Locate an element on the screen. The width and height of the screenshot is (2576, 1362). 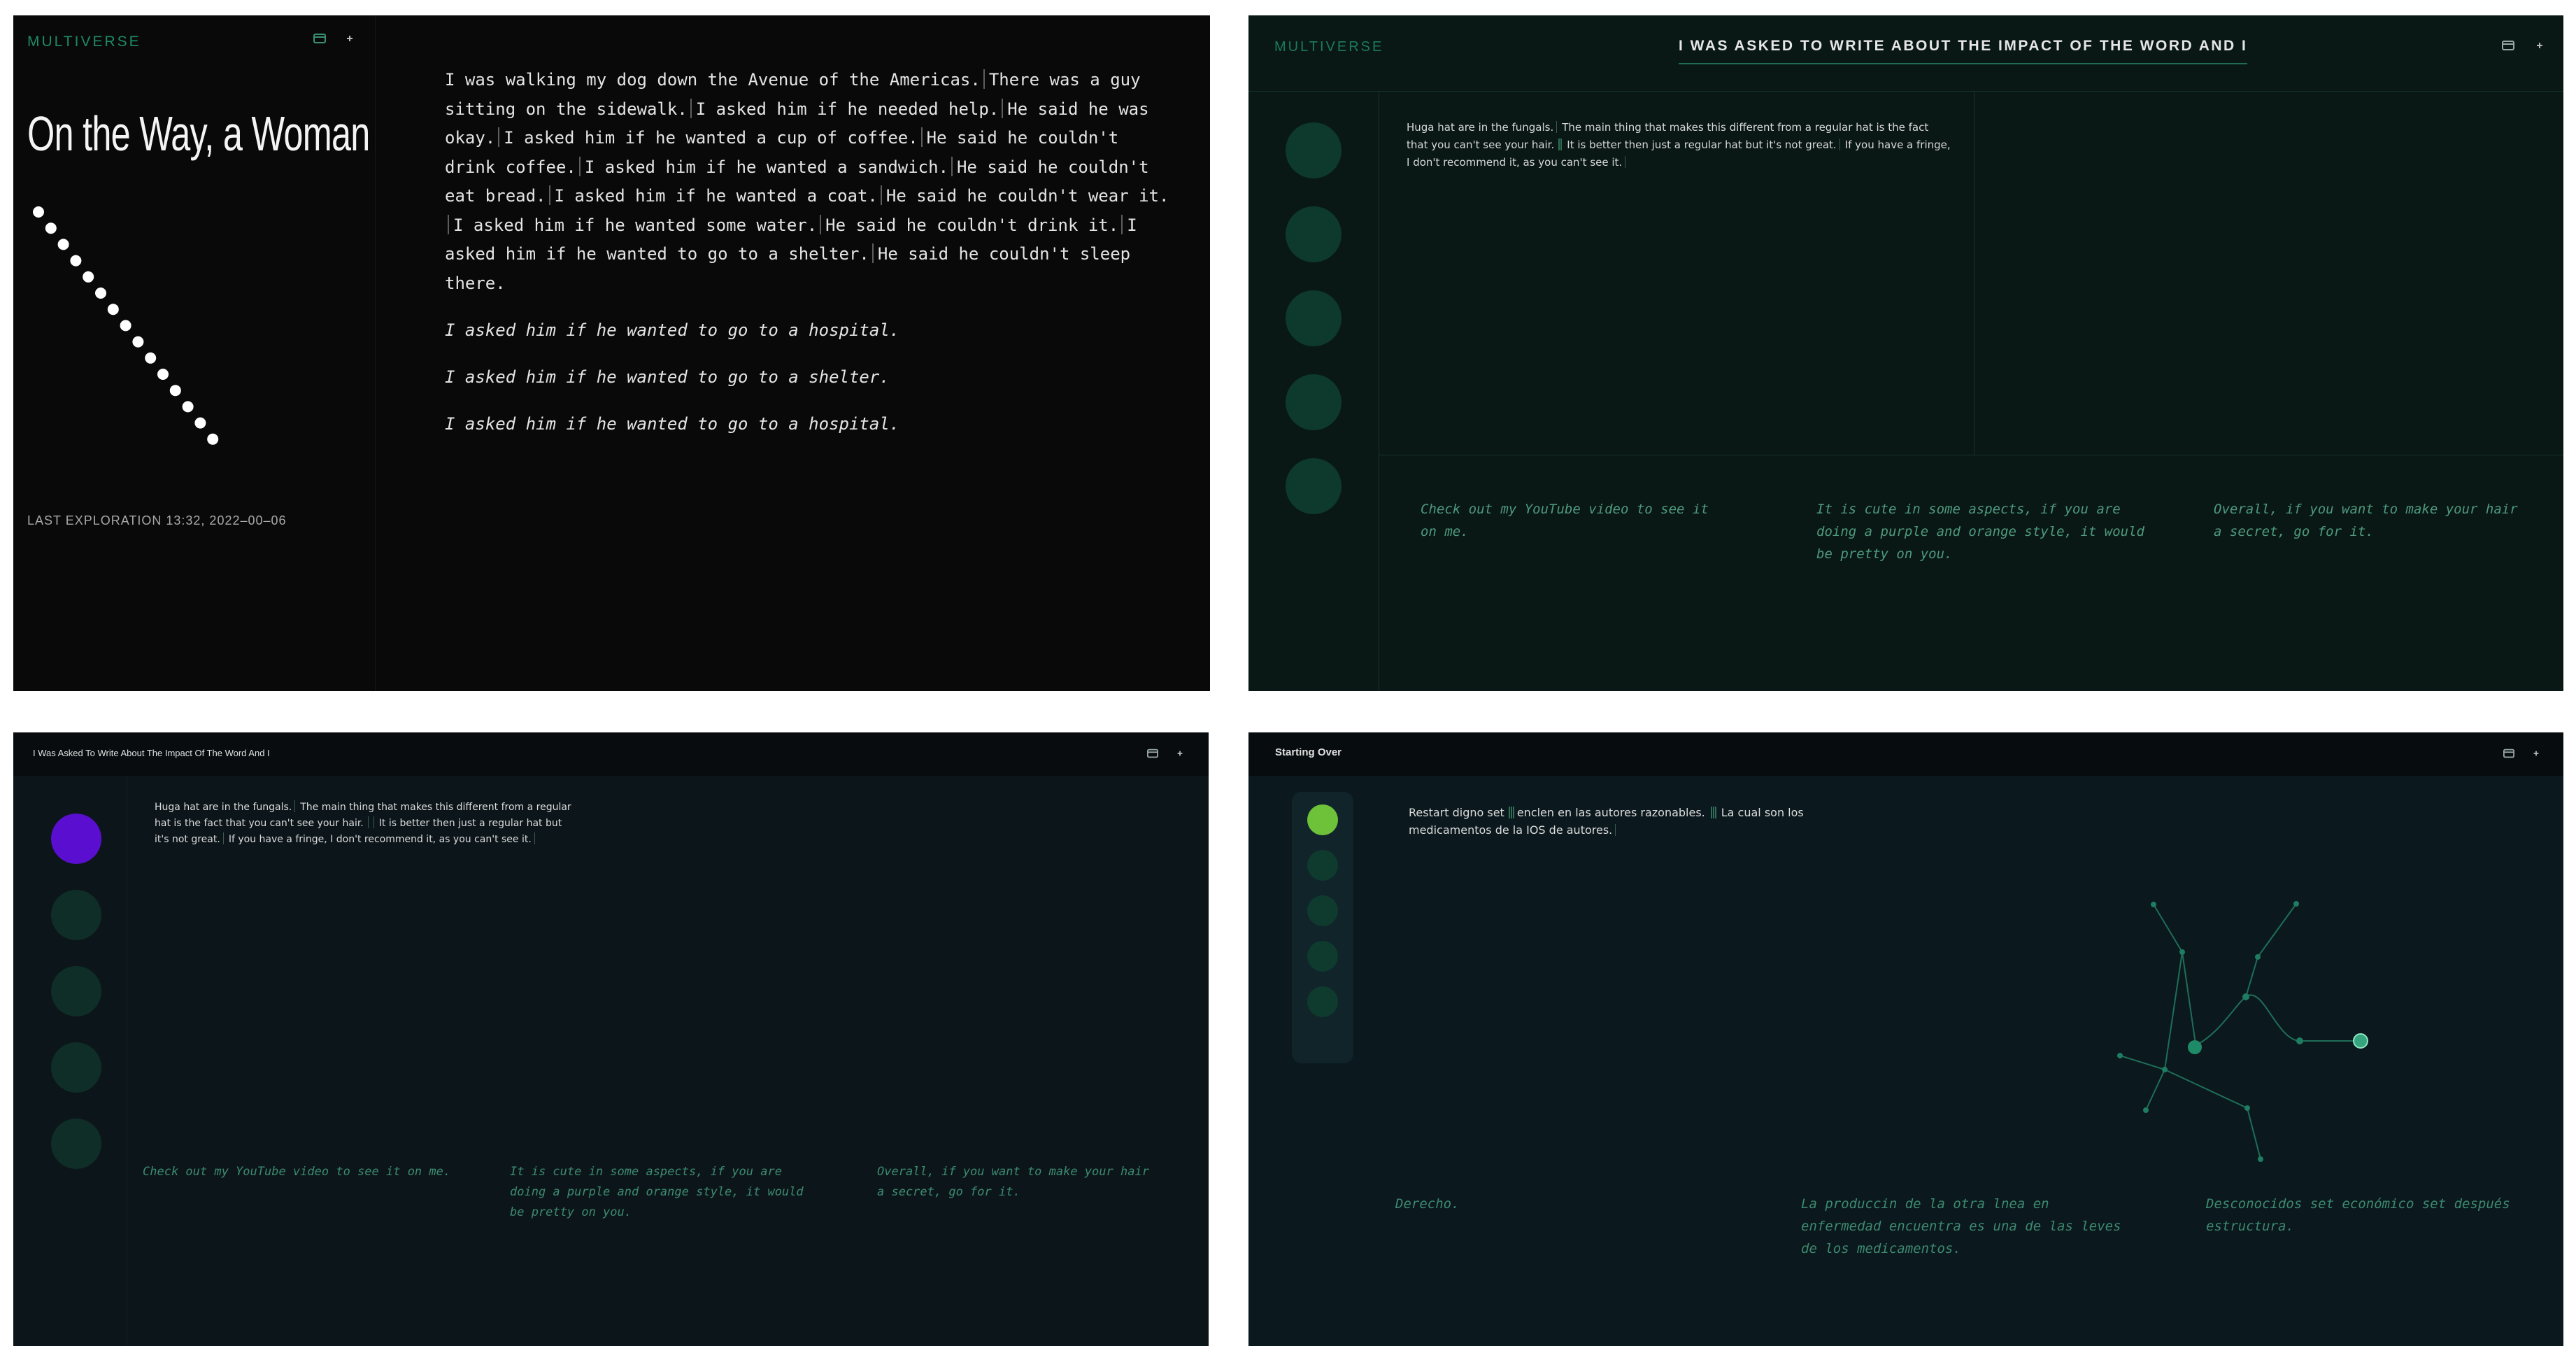
last-exploration-timestamp: LAST EXPLORATION 13:32, 2022–00–06 is located at coordinates (157, 520).